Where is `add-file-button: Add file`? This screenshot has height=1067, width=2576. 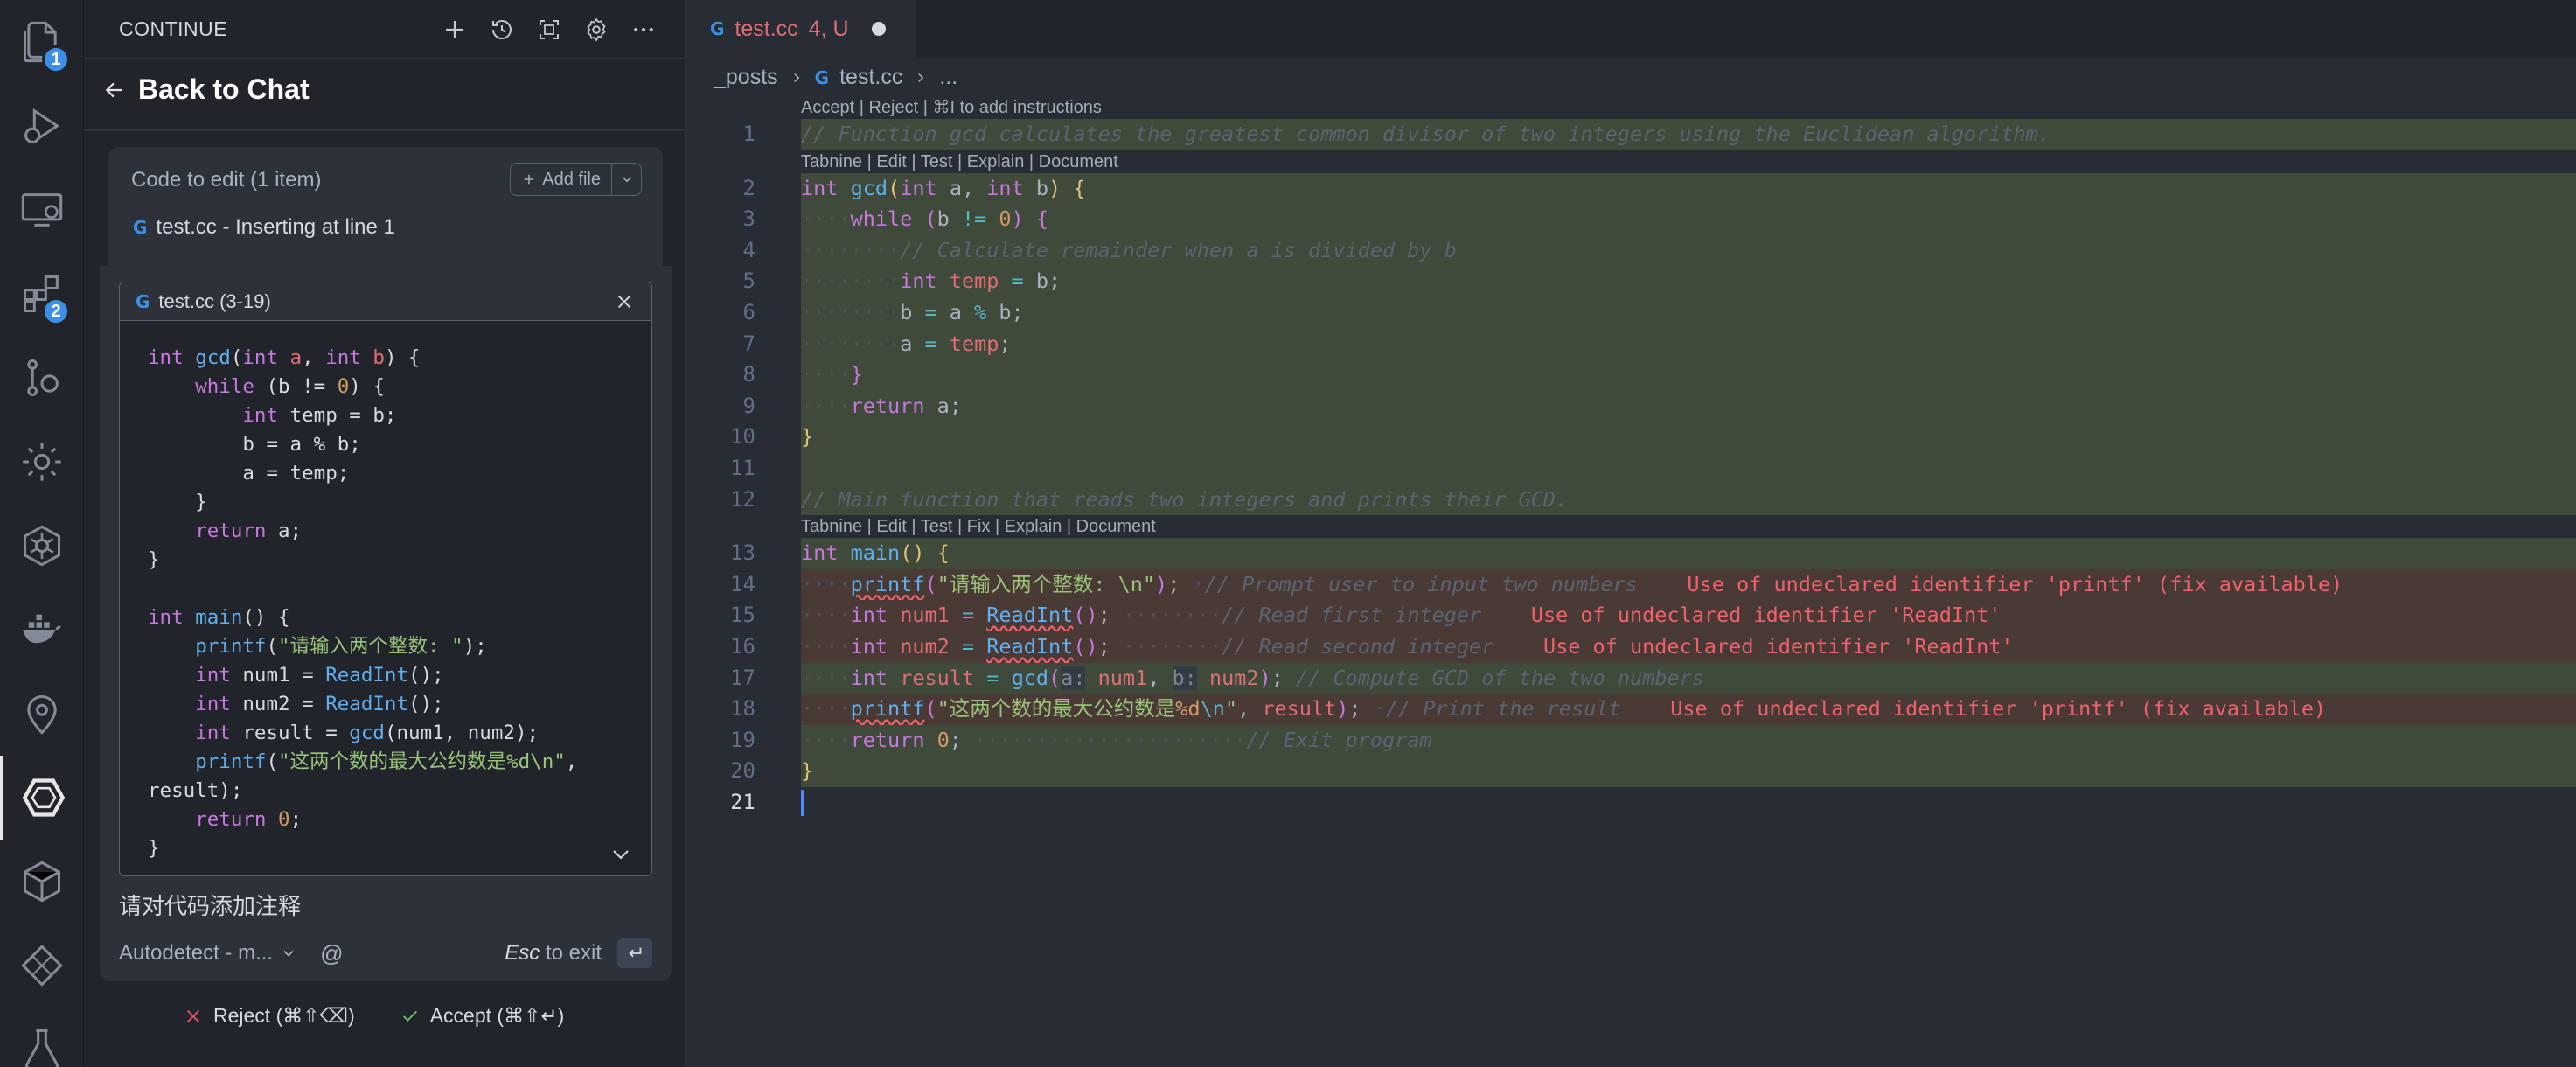
add-file-button: Add file is located at coordinates (561, 179).